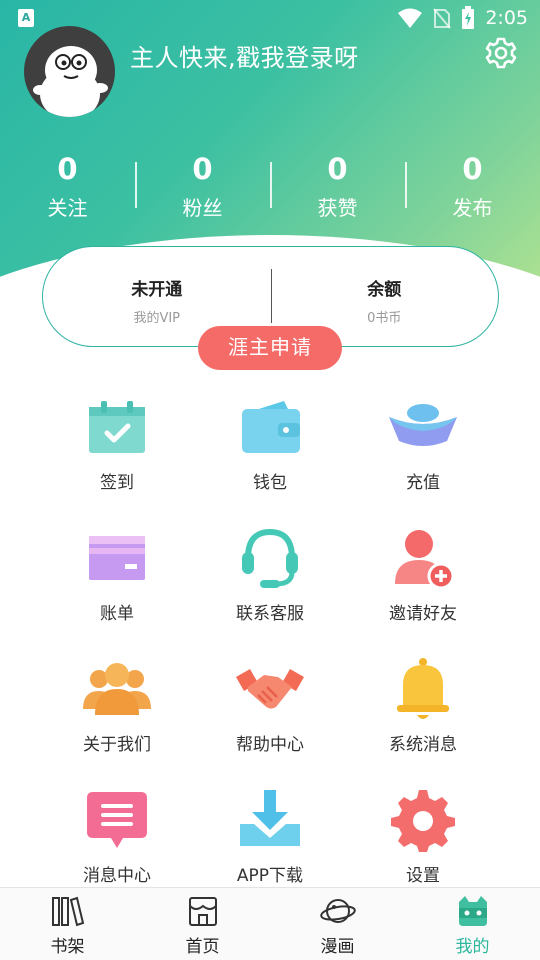  I want to click on wifi-icon, so click(410, 18).